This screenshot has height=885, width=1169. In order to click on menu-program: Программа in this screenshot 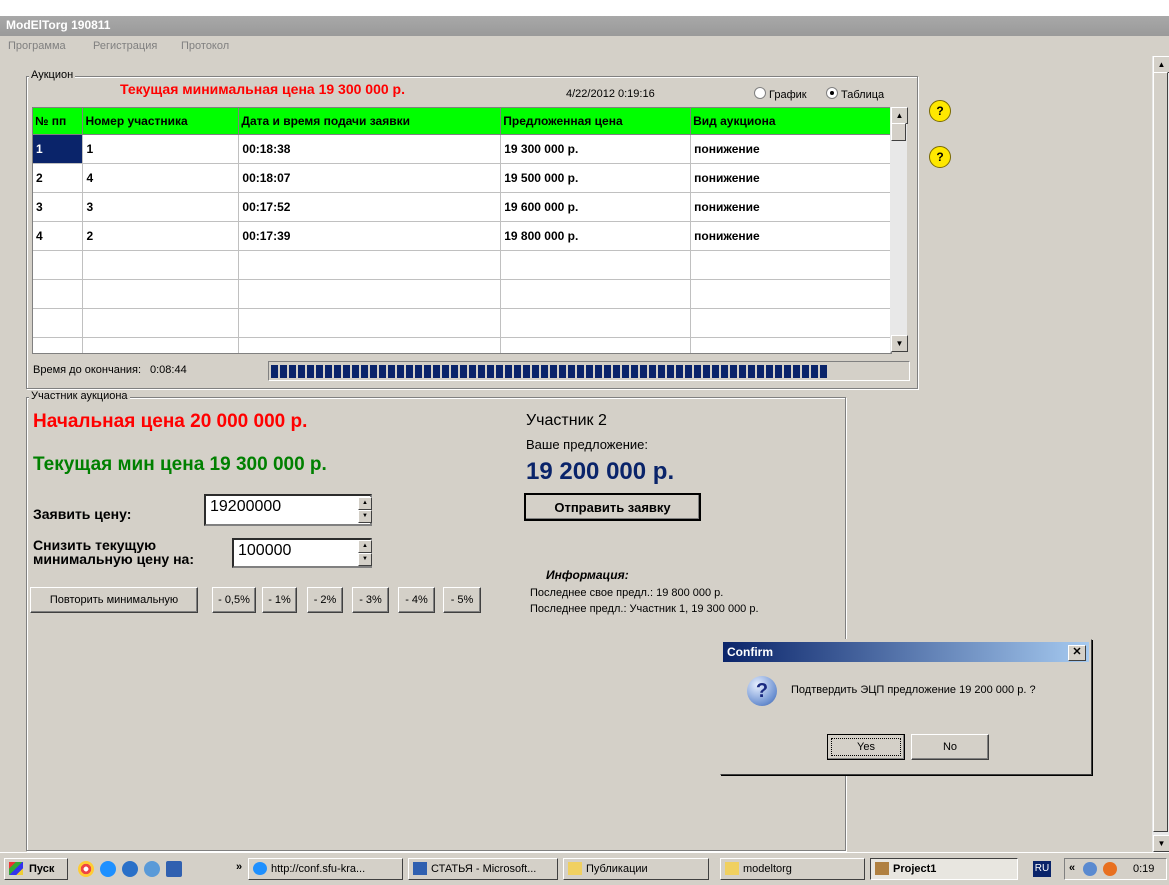, I will do `click(37, 46)`.